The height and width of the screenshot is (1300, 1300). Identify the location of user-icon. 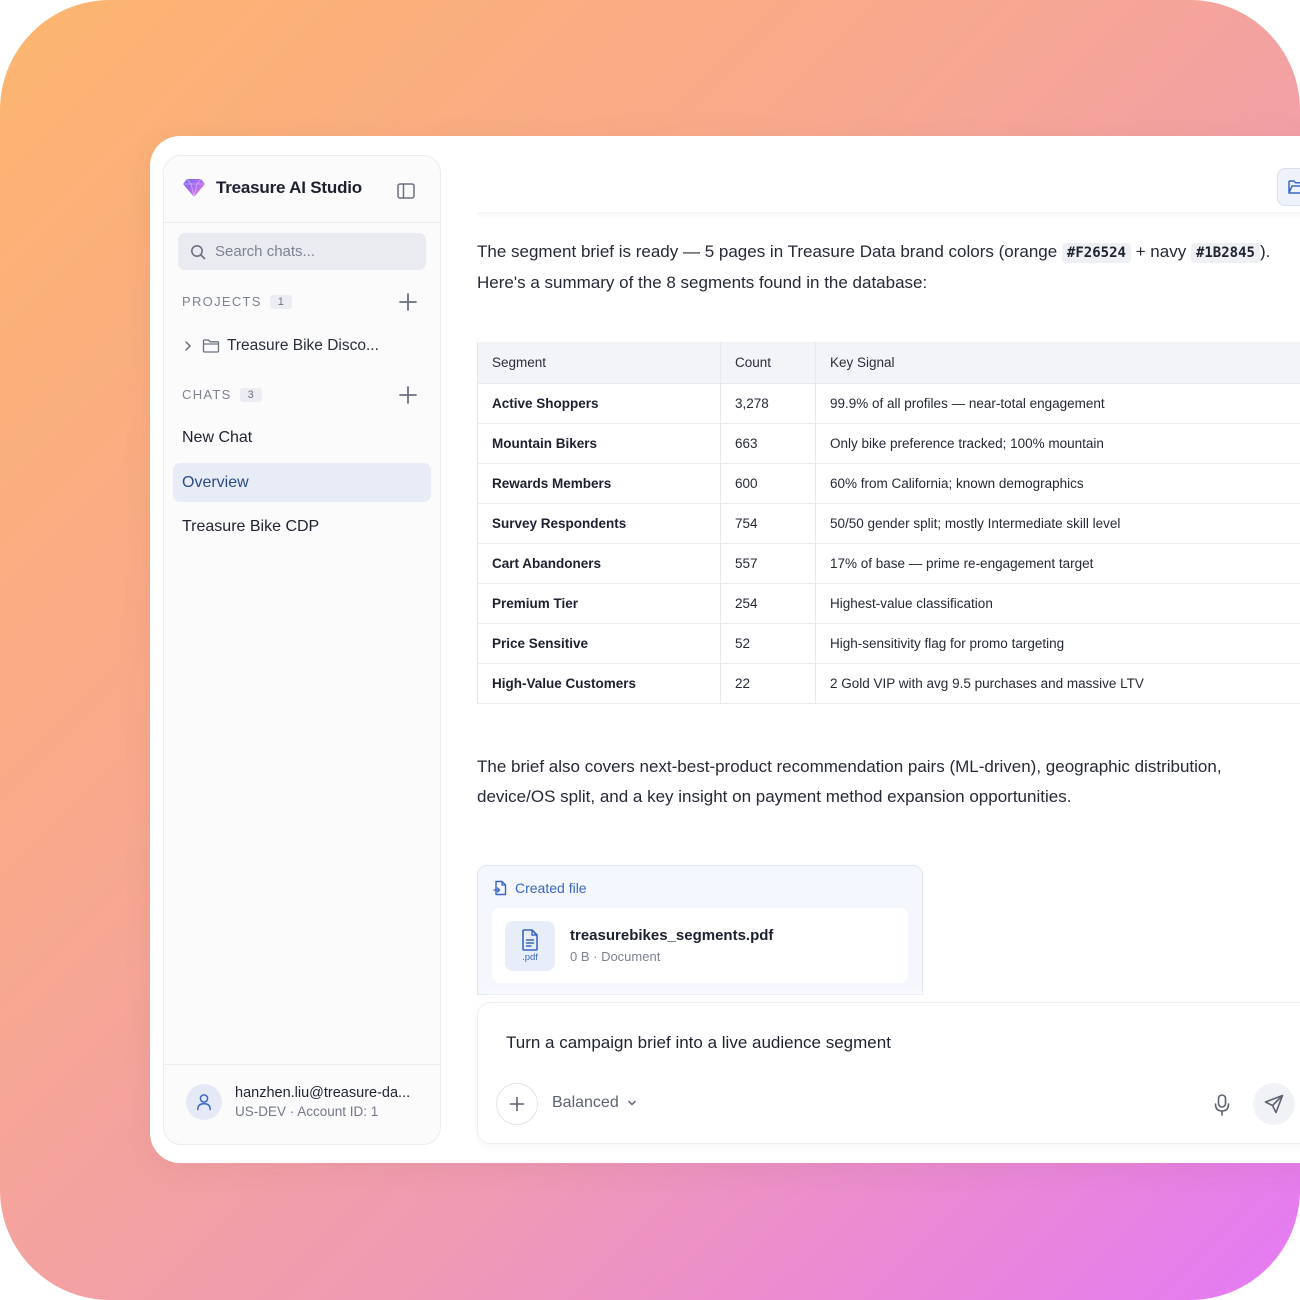
(204, 1102).